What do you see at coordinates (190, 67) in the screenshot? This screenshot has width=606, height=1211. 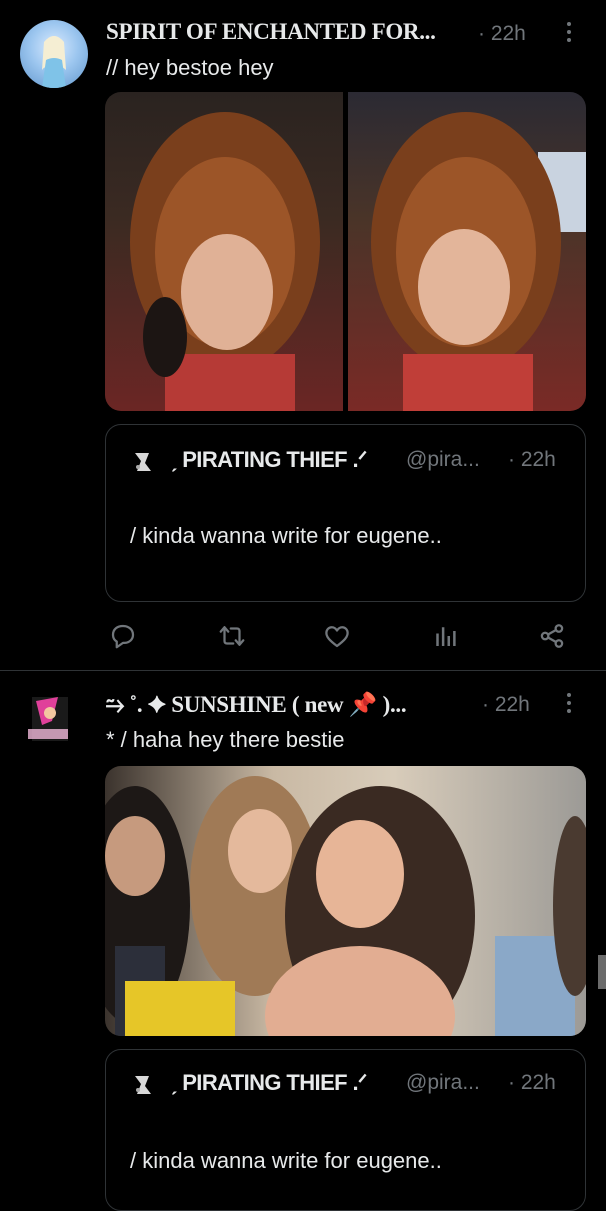 I see `tweet-text: // hey bestoe hey` at bounding box center [190, 67].